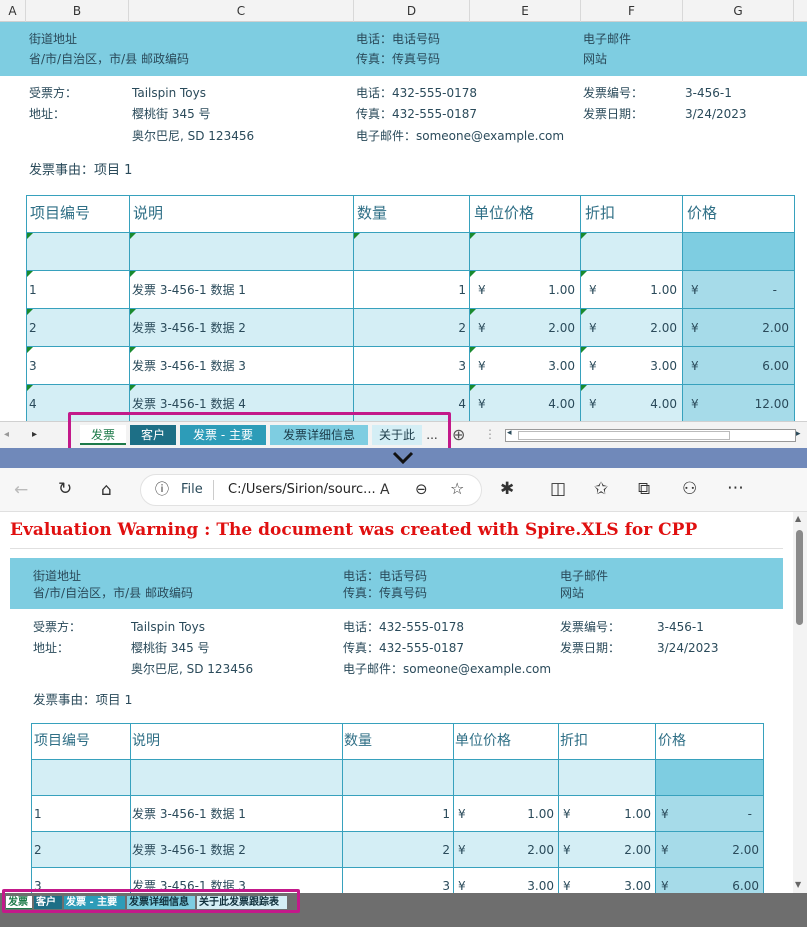  I want to click on cell-discount: 2.00, so click(629, 328).